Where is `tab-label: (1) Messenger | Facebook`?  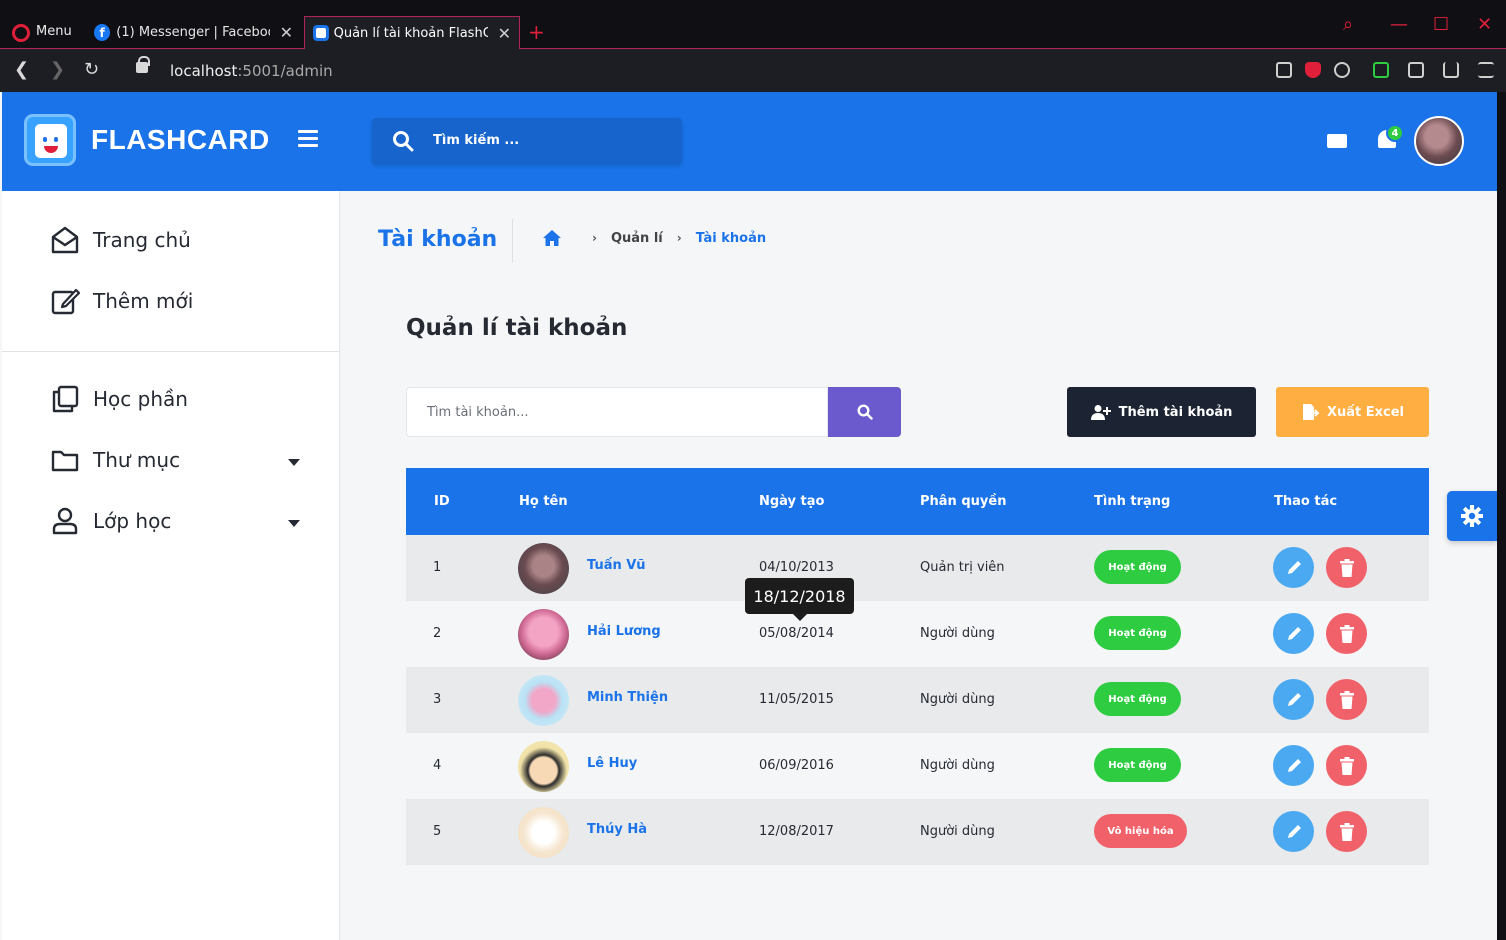
tab-label: (1) Messenger | Facebook is located at coordinates (193, 32).